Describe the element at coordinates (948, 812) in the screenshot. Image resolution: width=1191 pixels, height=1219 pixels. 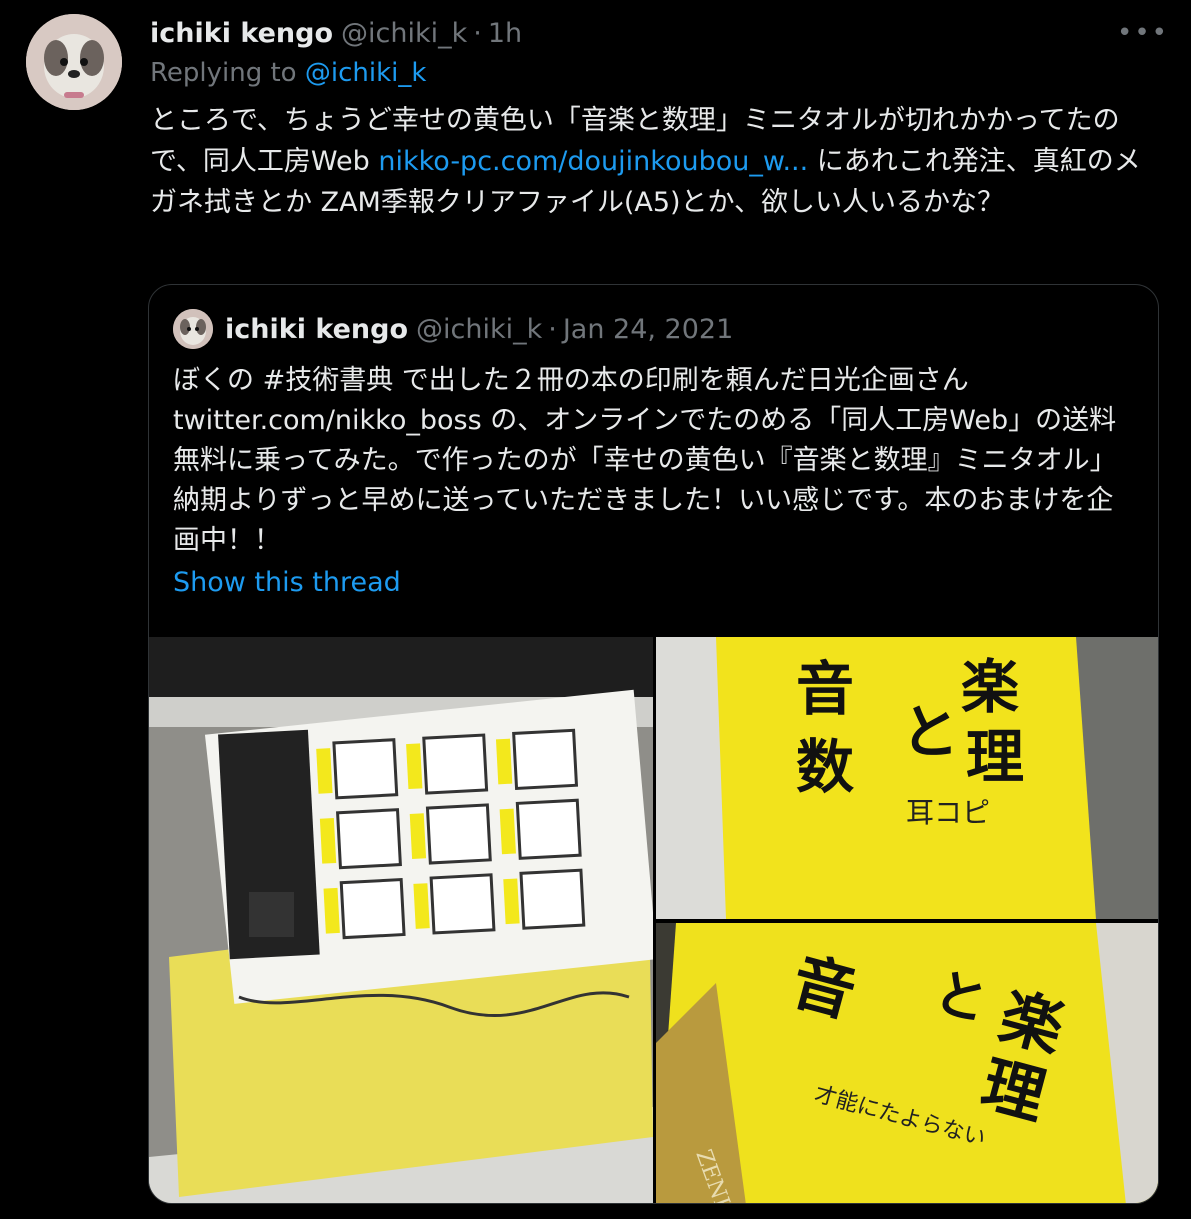
I see `towel-caption: 耳コピ` at that location.